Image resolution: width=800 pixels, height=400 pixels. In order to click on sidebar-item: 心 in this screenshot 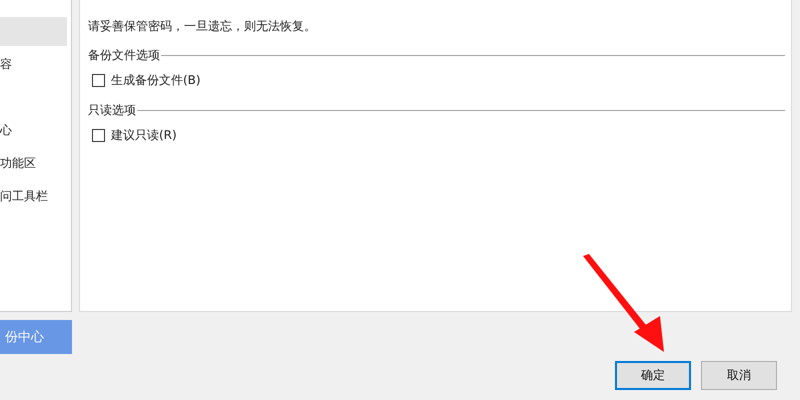, I will do `click(33, 130)`.